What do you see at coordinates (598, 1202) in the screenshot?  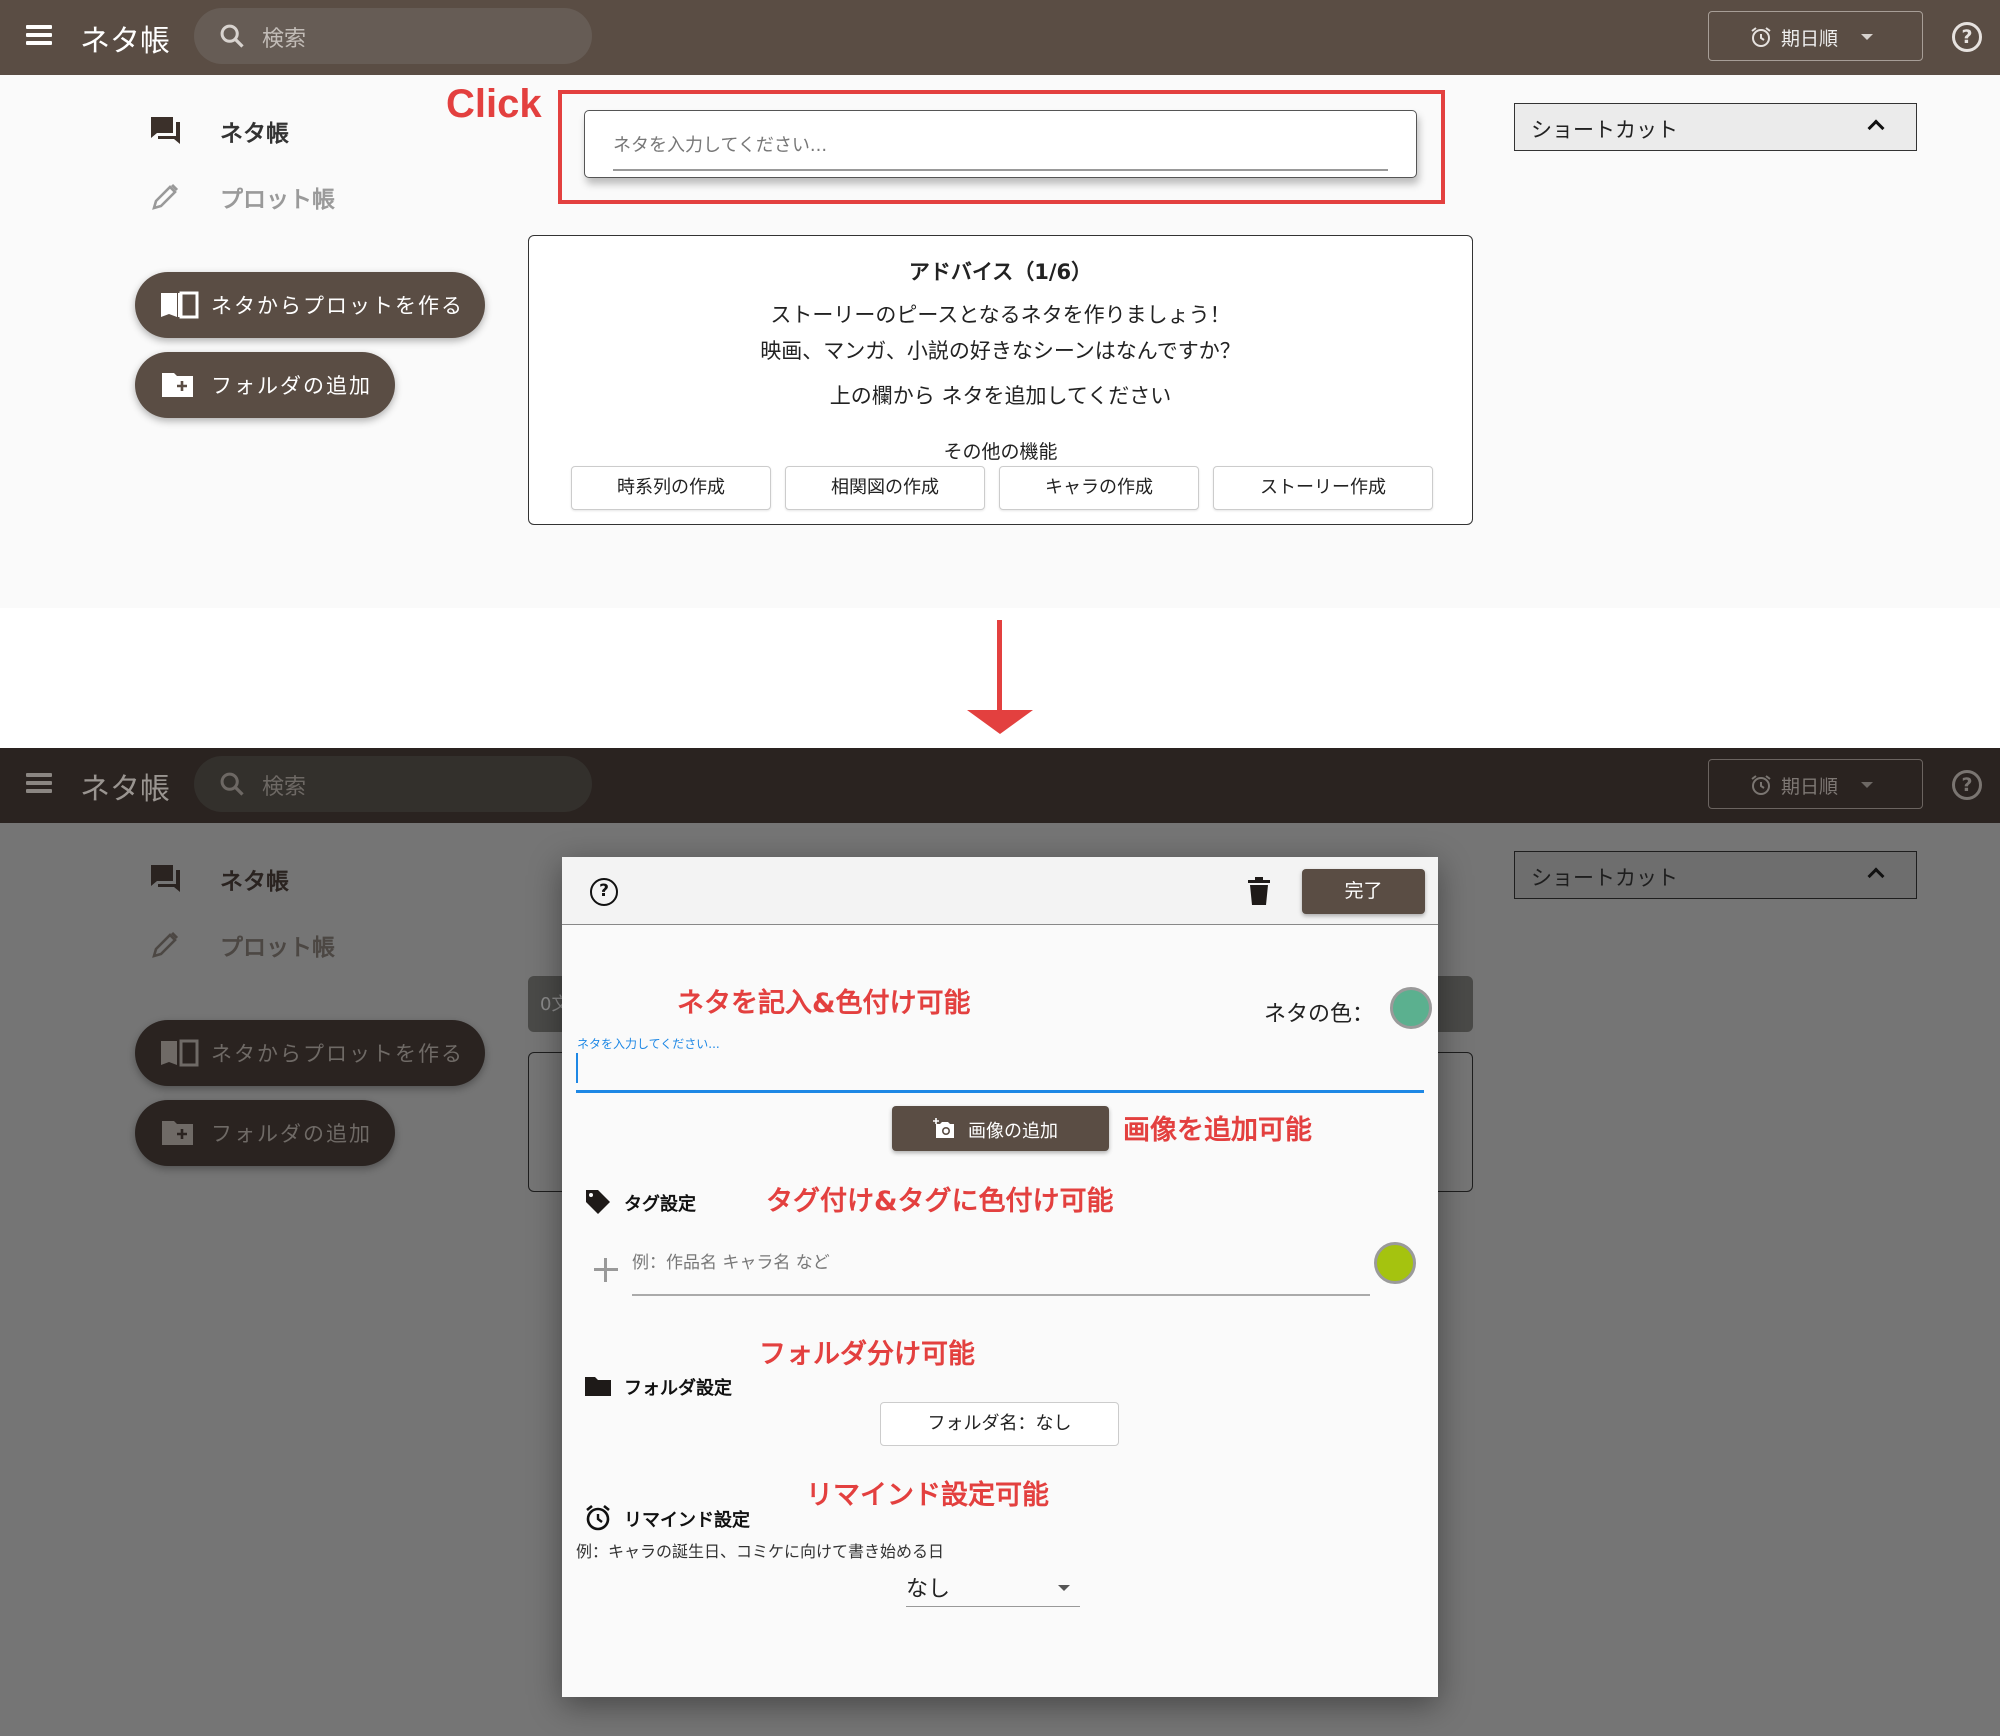 I see `tag-icon` at bounding box center [598, 1202].